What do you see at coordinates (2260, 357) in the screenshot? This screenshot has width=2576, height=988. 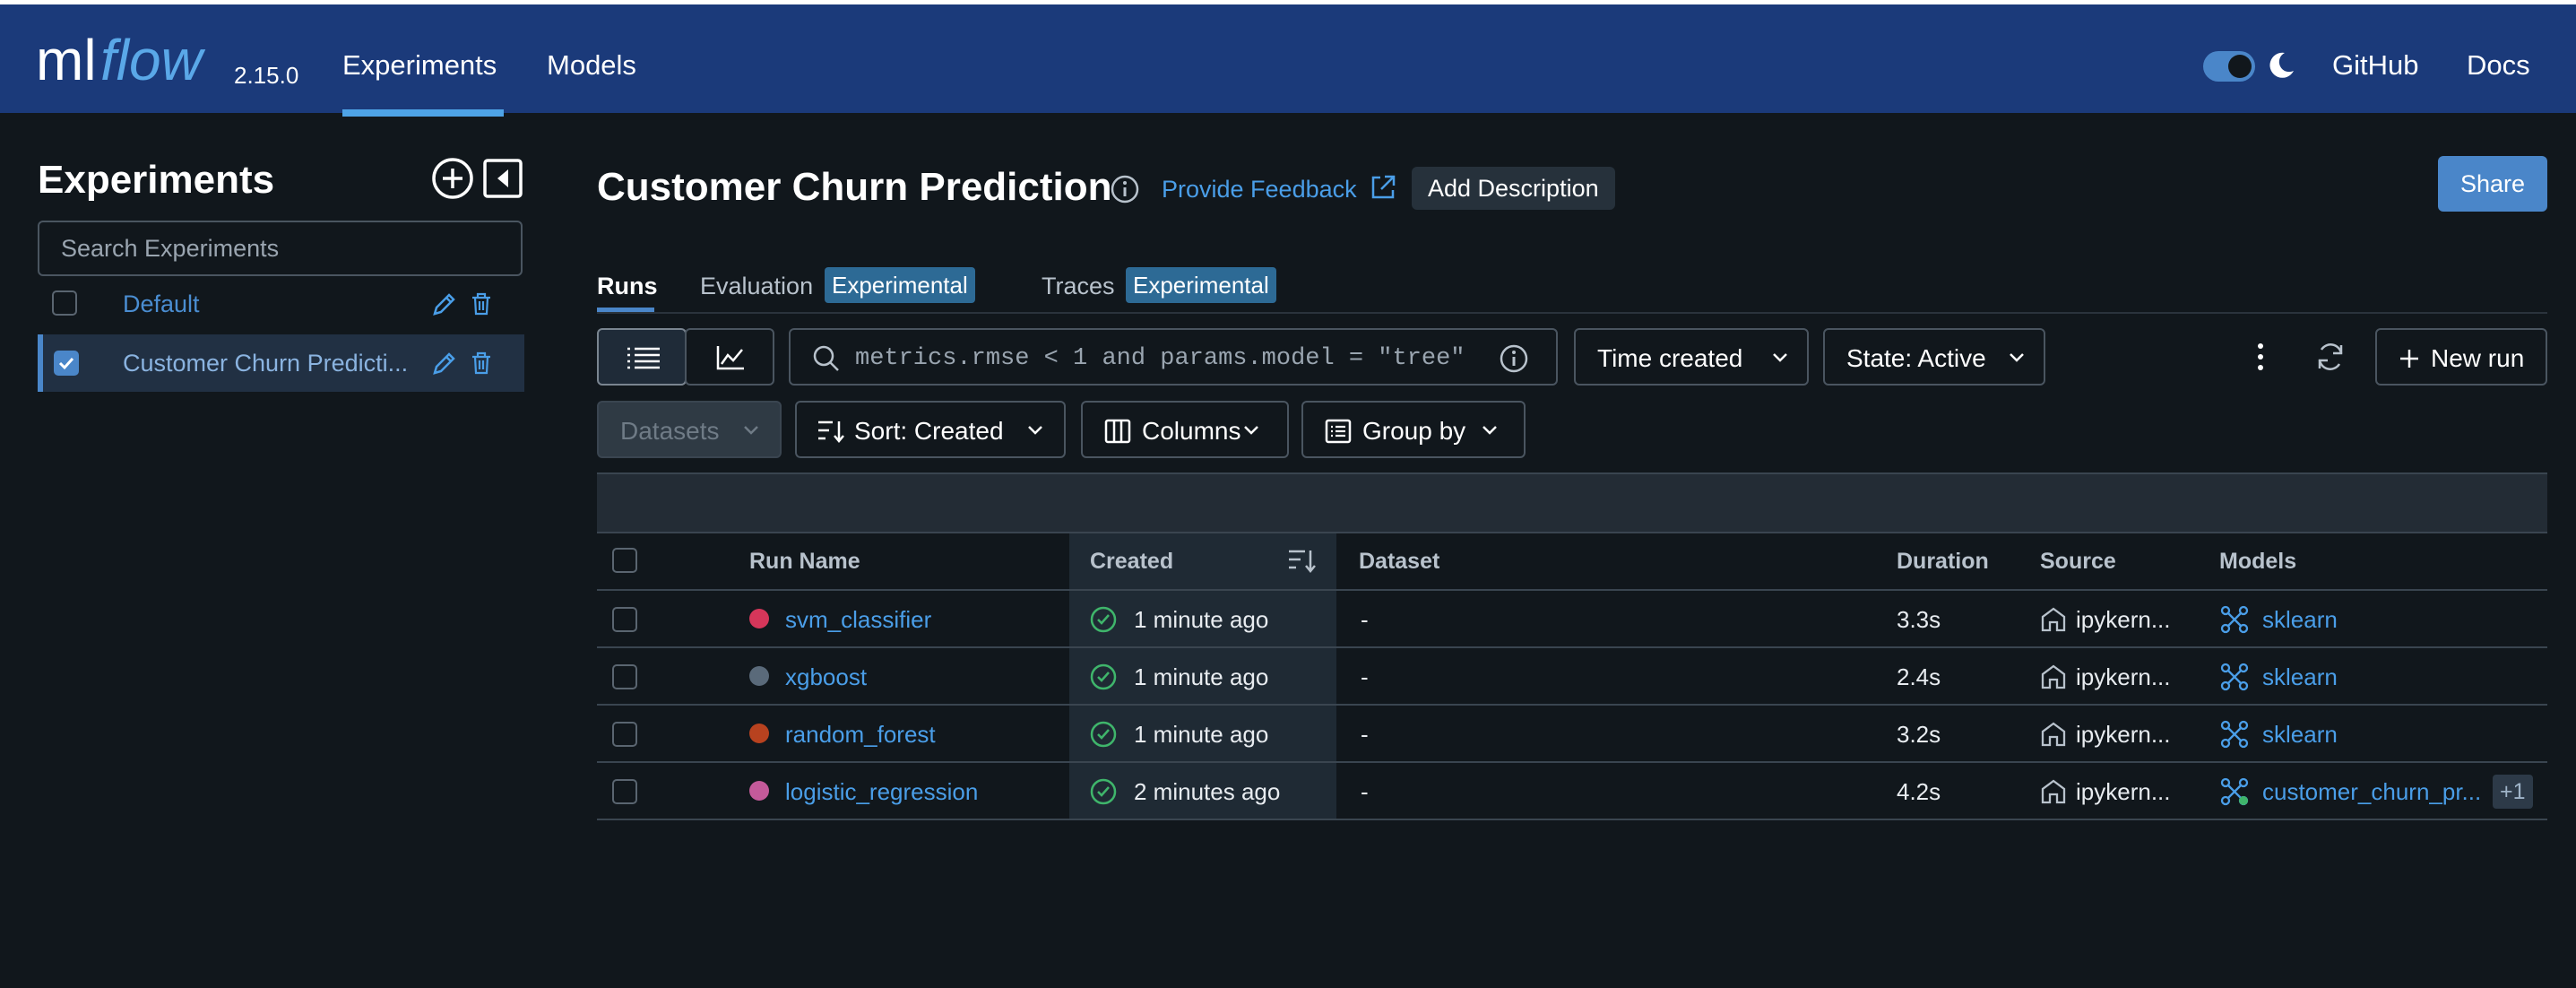 I see `more-options-icon` at bounding box center [2260, 357].